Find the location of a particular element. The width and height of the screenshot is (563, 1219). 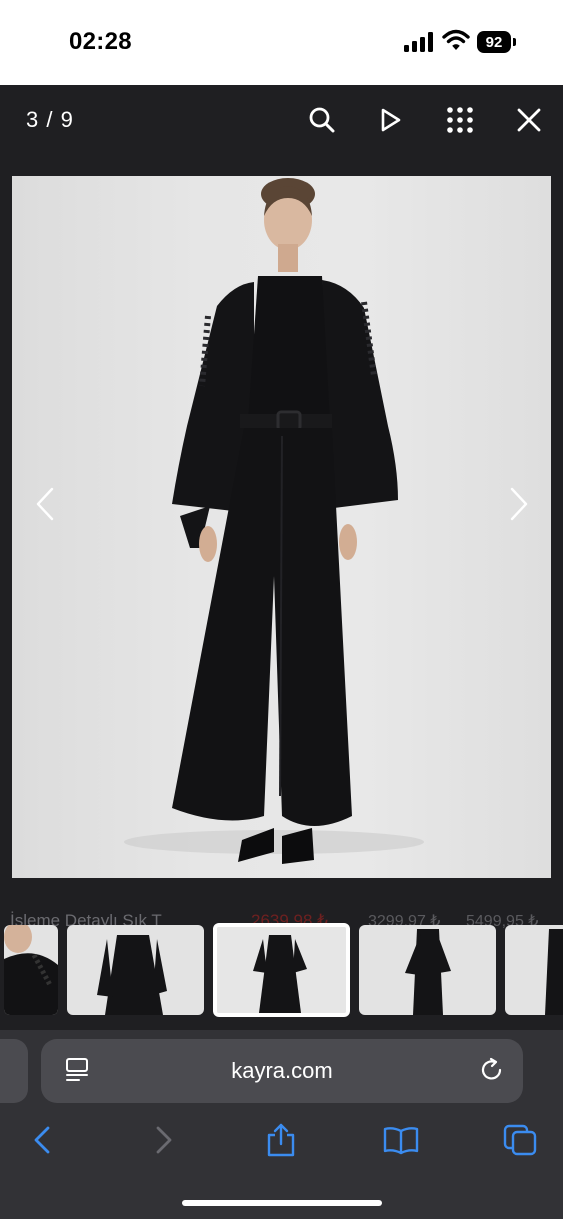

close-gallery-button is located at coordinates (529, 120).